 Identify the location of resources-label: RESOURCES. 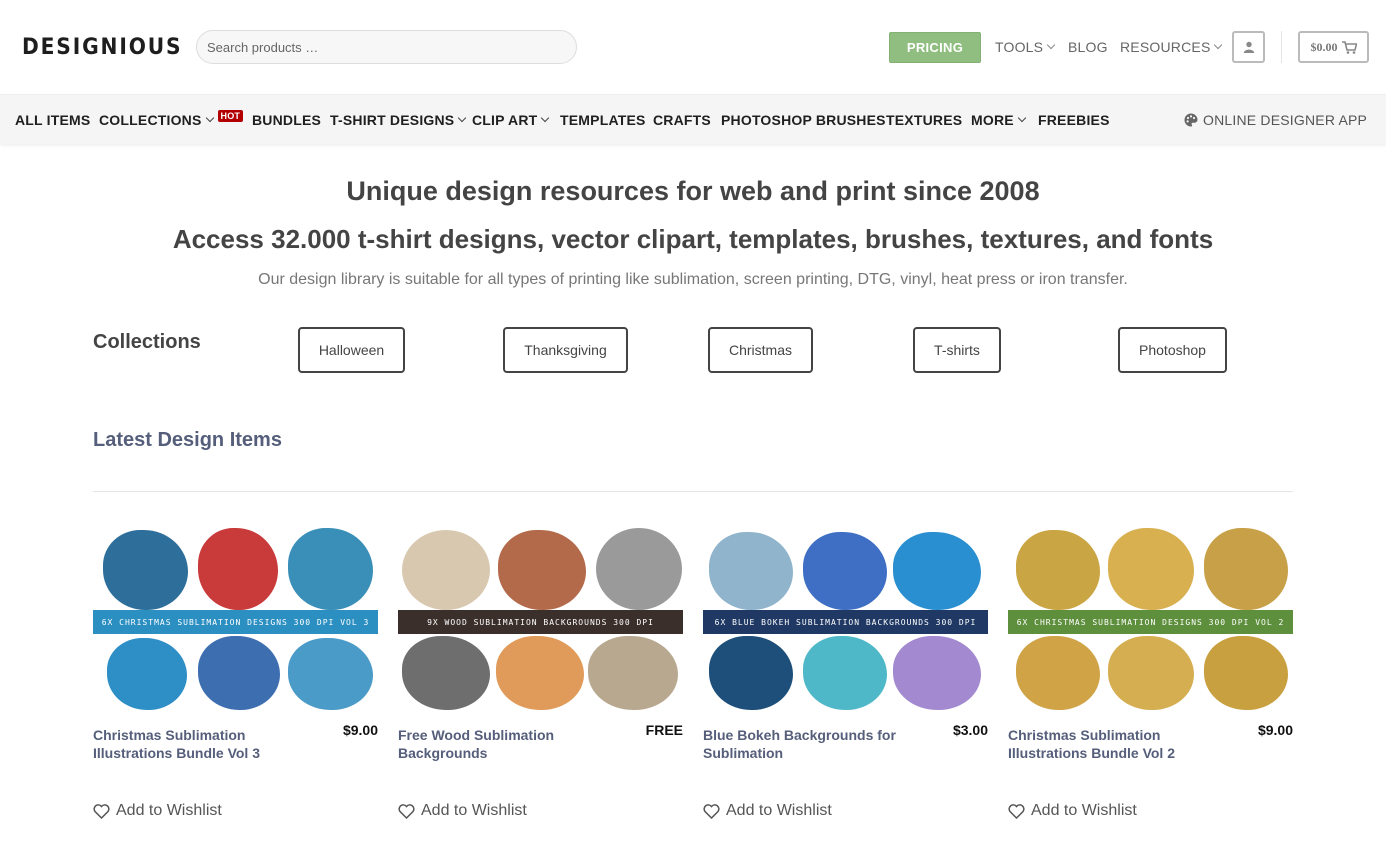
(1165, 47).